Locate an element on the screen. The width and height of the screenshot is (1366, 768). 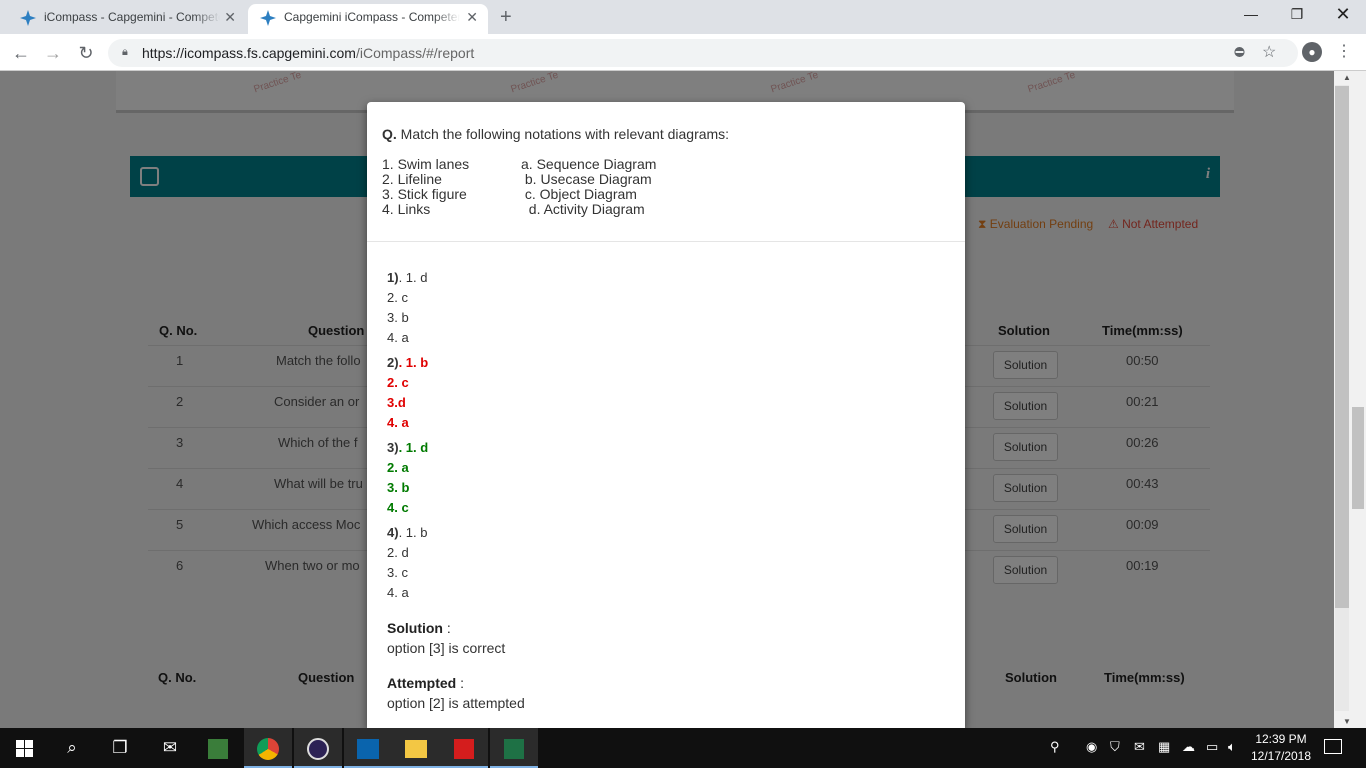
page-scrollbar: ▲ ▼ is located at coordinates (1350, 399).